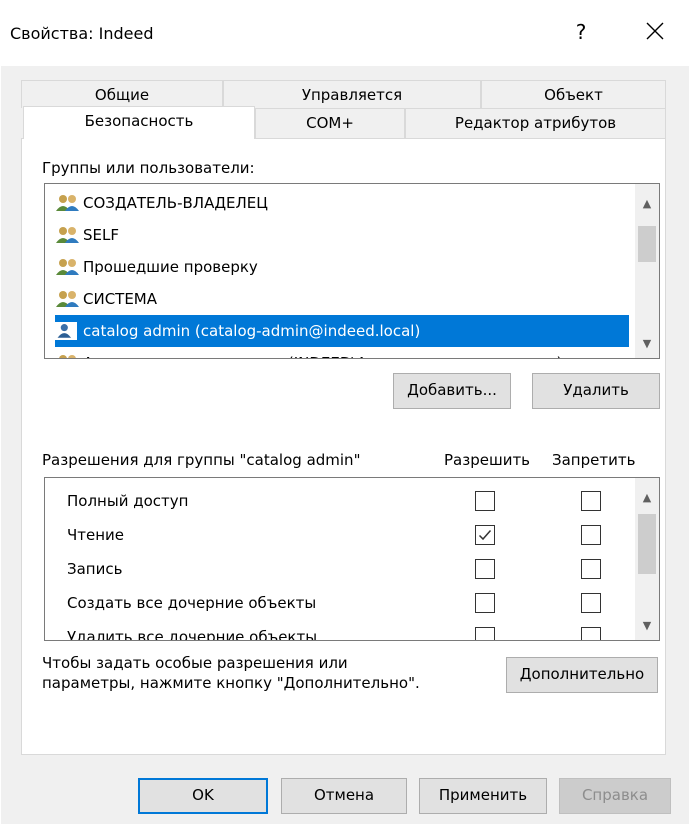 The height and width of the screenshot is (825, 690). I want to click on title-bar: Свойства: Indeed ?, so click(345, 33).